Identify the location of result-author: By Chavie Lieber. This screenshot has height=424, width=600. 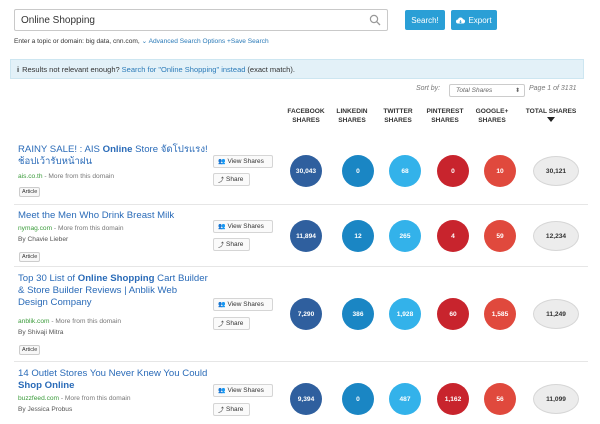
(43, 239).